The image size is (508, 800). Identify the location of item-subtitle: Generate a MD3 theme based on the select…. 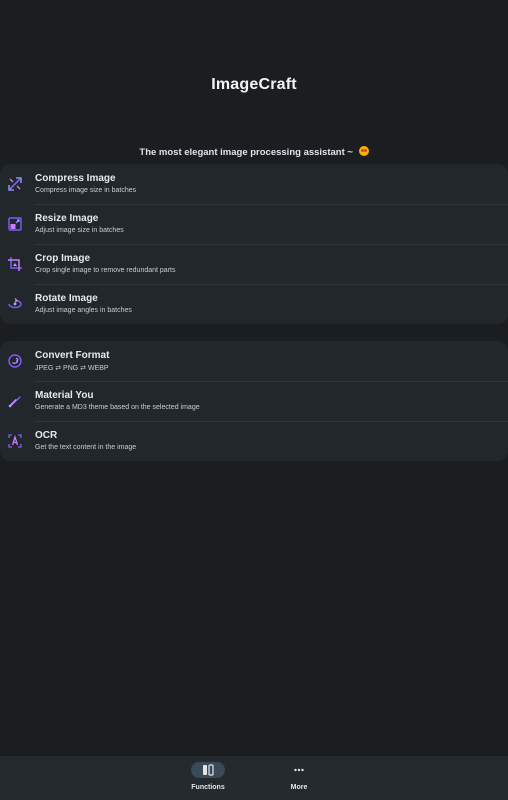
(117, 407).